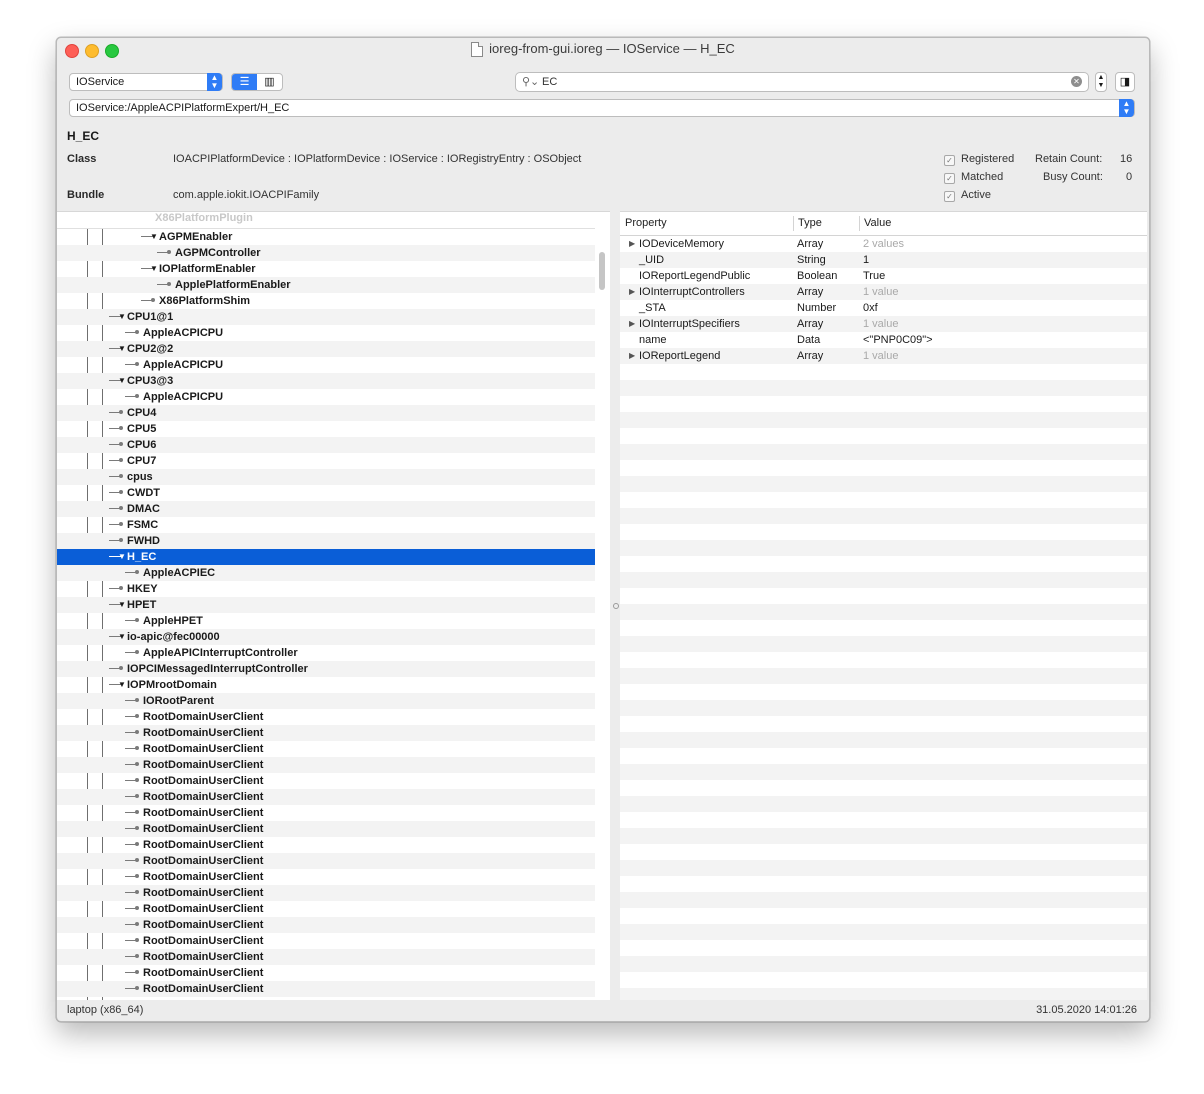 The image size is (1204, 1094). What do you see at coordinates (883, 260) in the screenshot?
I see `property-row: _UID String 1` at bounding box center [883, 260].